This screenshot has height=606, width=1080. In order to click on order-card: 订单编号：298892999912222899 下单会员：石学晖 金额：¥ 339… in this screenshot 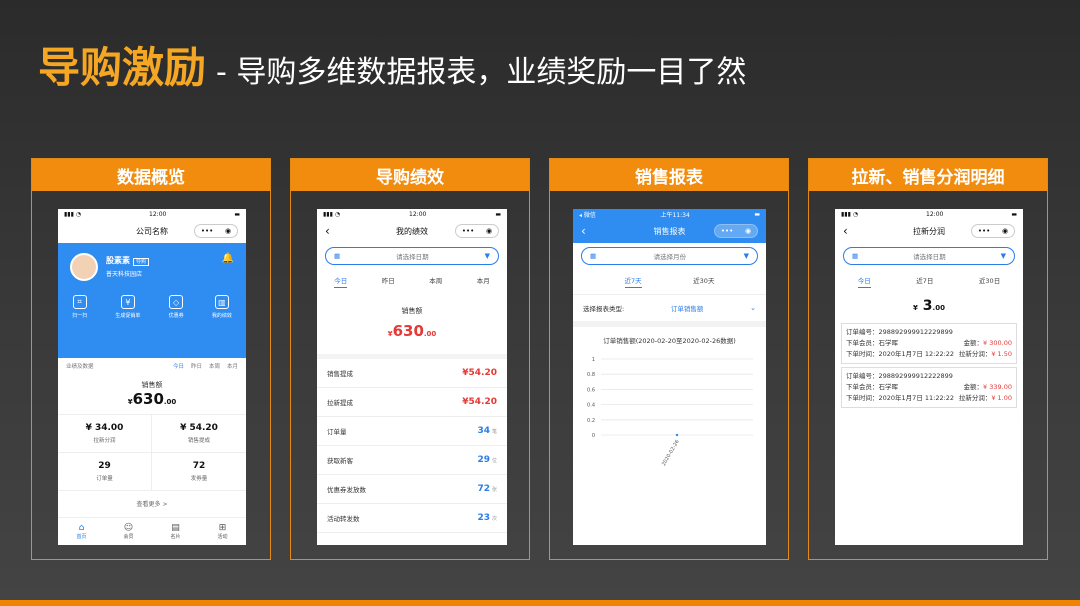, I will do `click(929, 387)`.